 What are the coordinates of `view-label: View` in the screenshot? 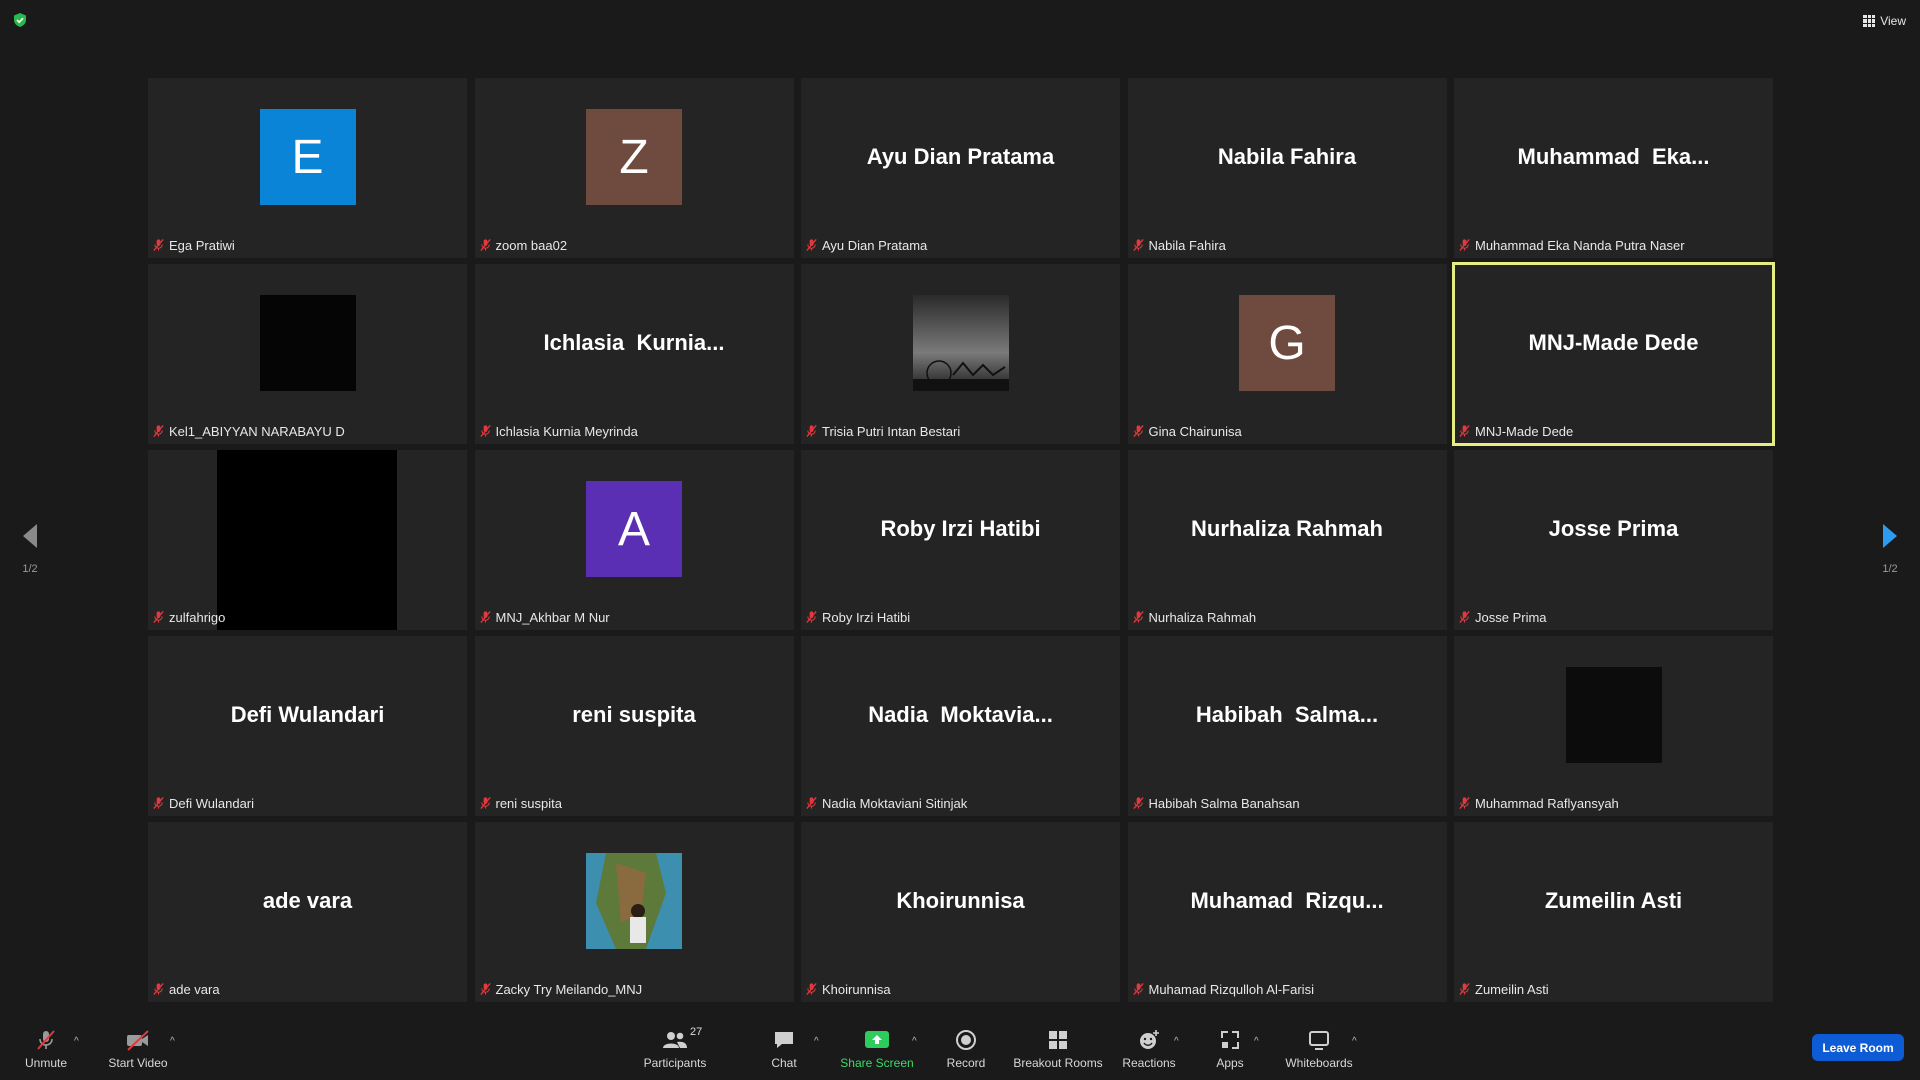 It's located at (1893, 21).